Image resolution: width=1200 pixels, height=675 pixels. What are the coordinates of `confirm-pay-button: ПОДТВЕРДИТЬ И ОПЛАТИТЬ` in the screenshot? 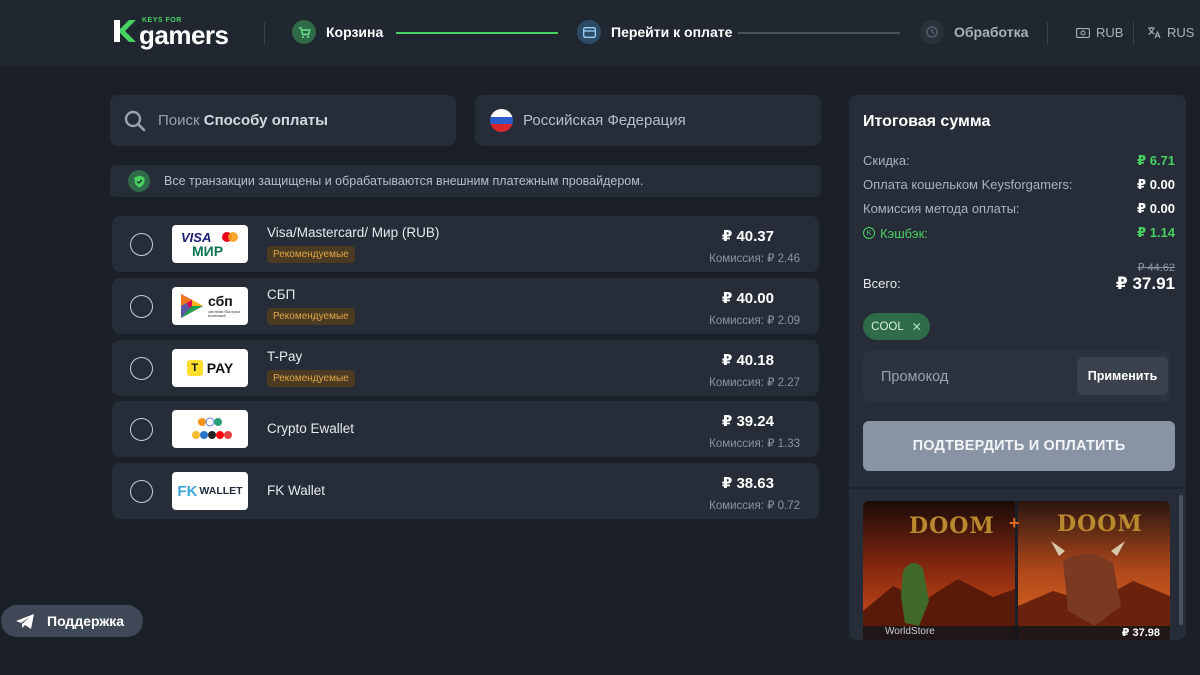 It's located at (1019, 446).